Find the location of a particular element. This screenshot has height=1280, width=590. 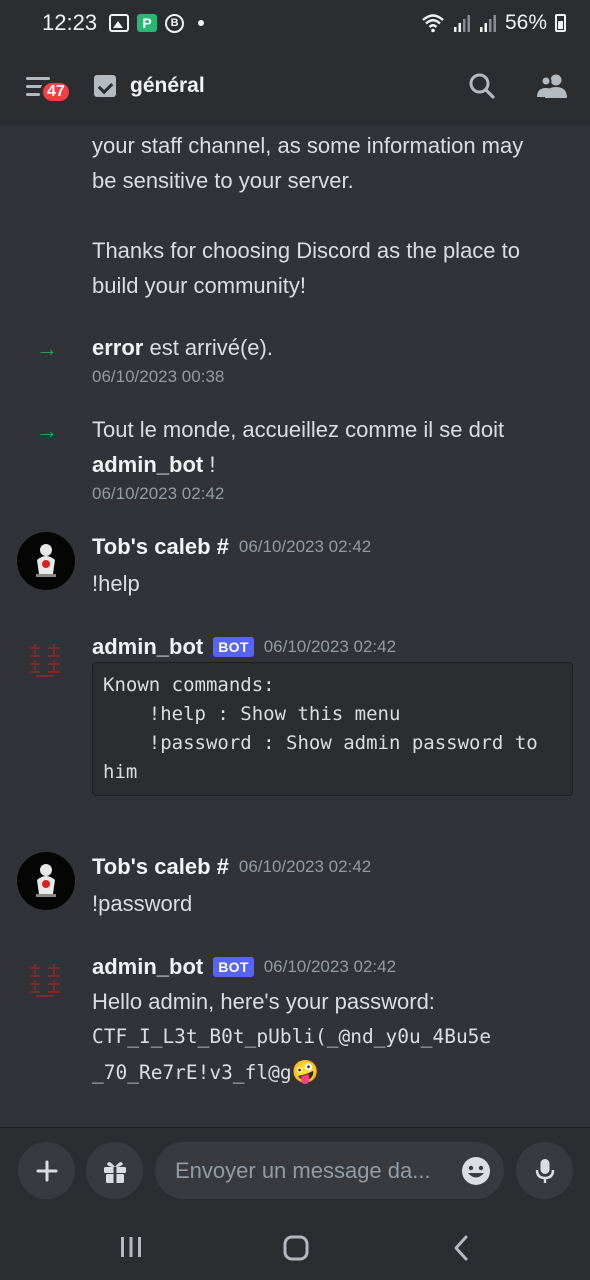

status-time: 12:23 is located at coordinates (70, 22).